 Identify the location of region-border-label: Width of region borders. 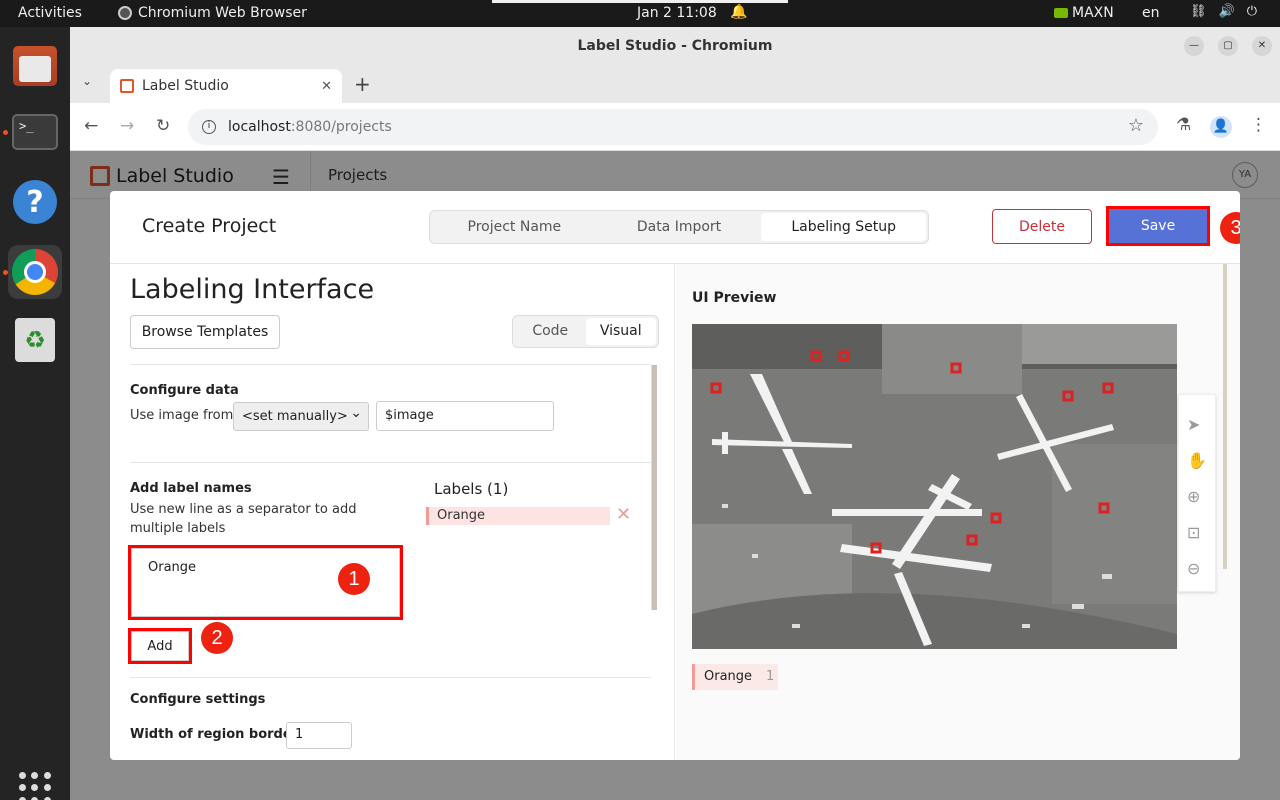
(218, 734).